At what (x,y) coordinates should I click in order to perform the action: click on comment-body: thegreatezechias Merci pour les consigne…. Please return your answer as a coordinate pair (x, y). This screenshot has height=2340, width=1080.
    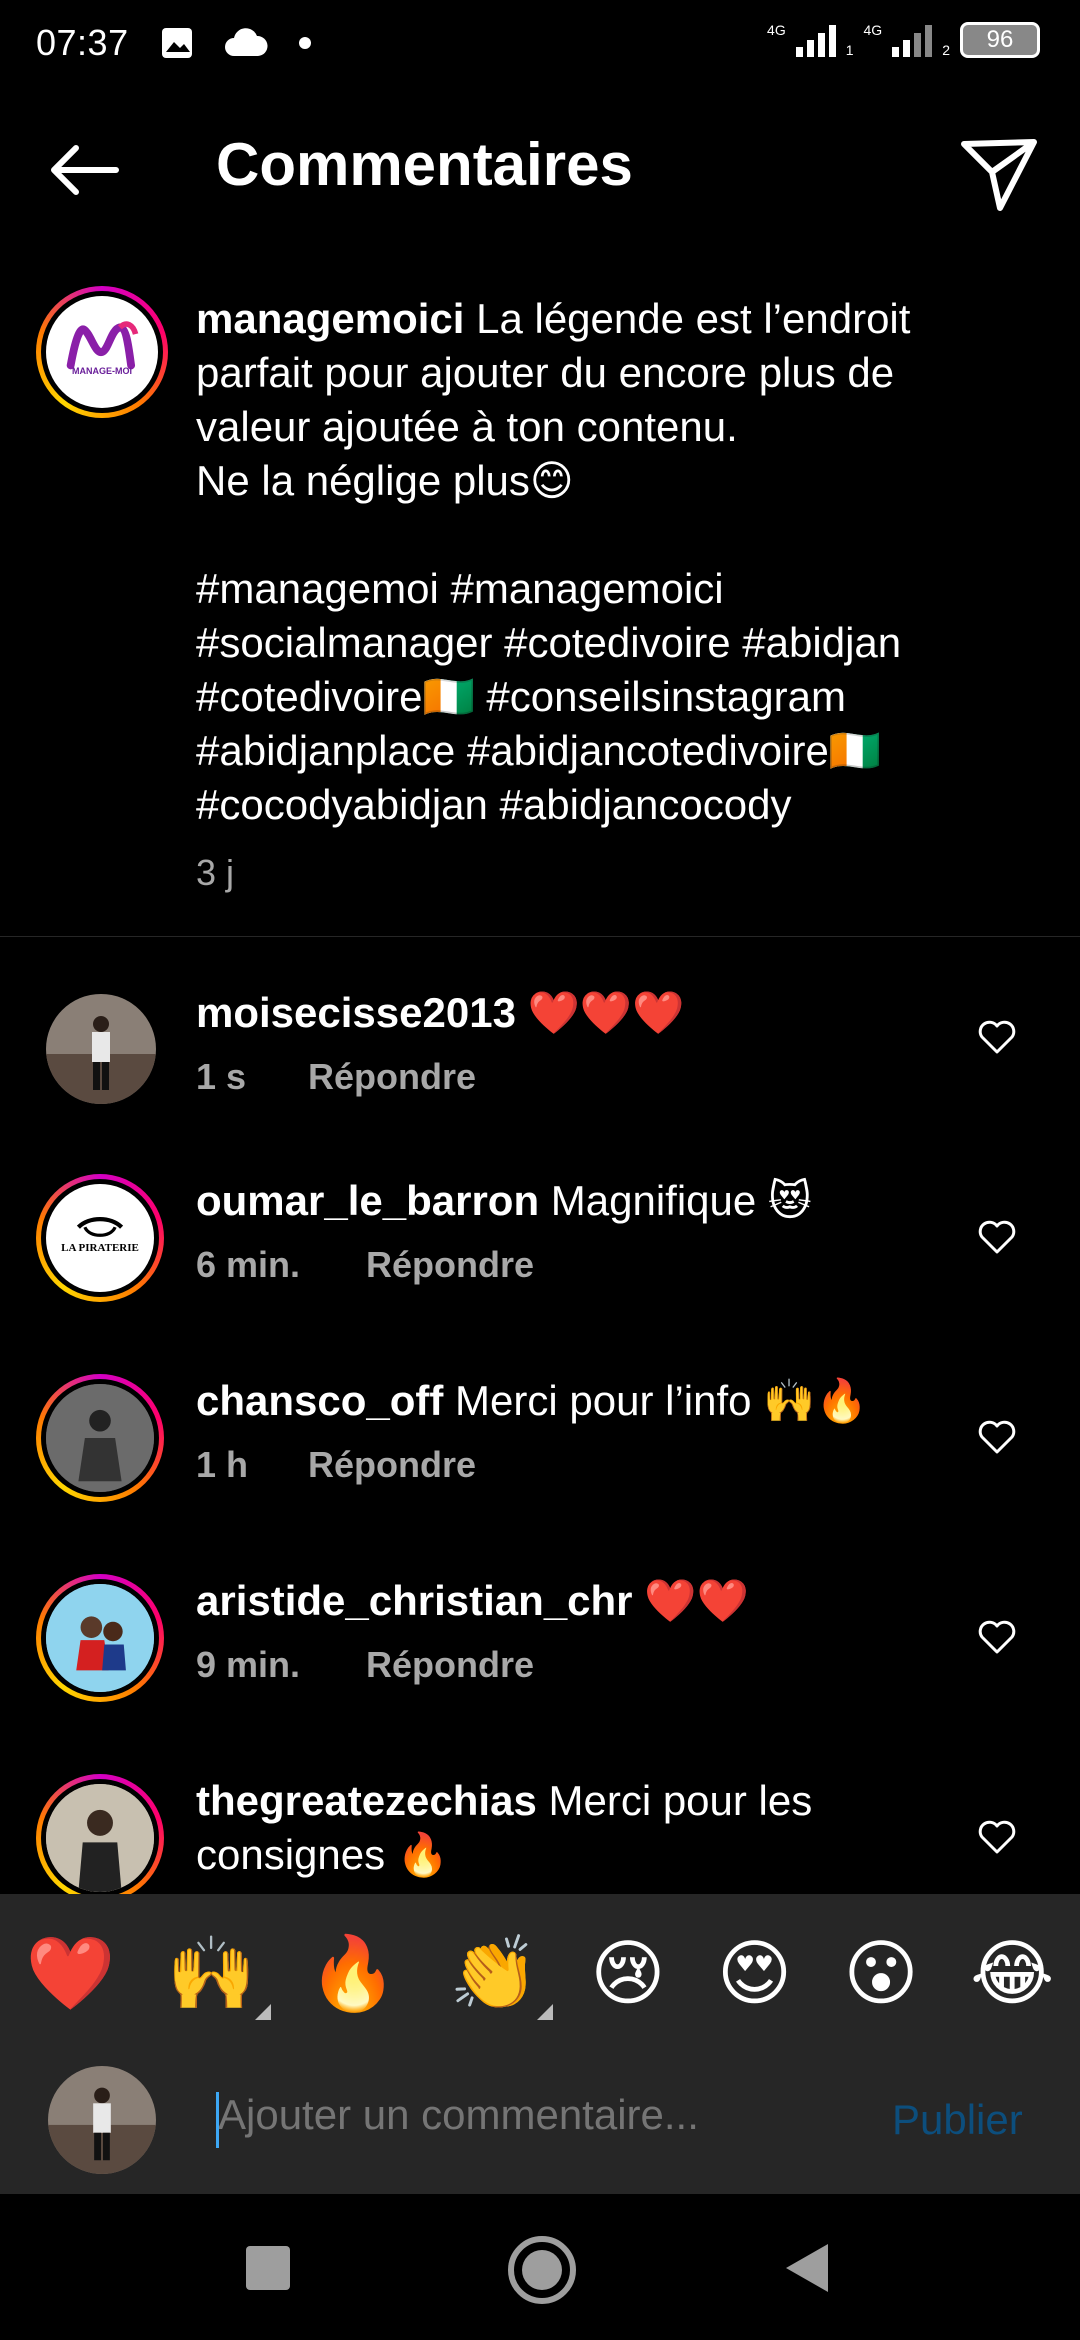
    Looking at the image, I should click on (556, 1828).